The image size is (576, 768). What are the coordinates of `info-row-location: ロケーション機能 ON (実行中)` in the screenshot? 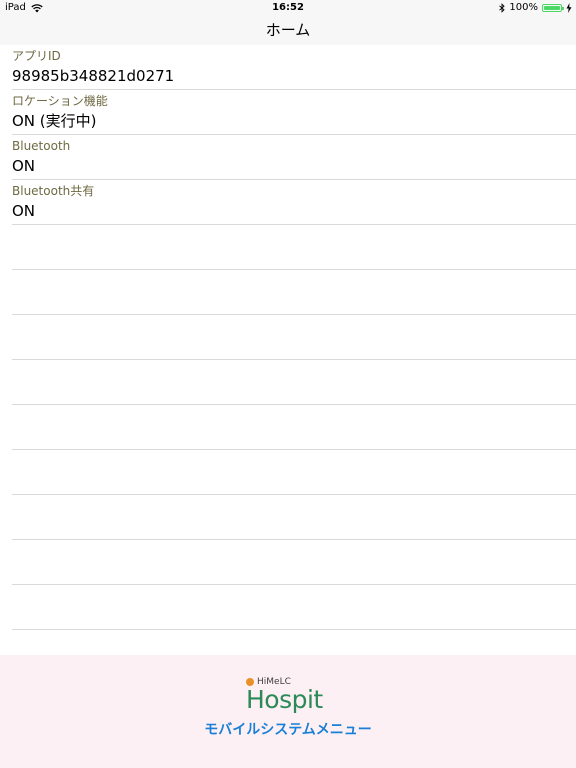 It's located at (294, 112).